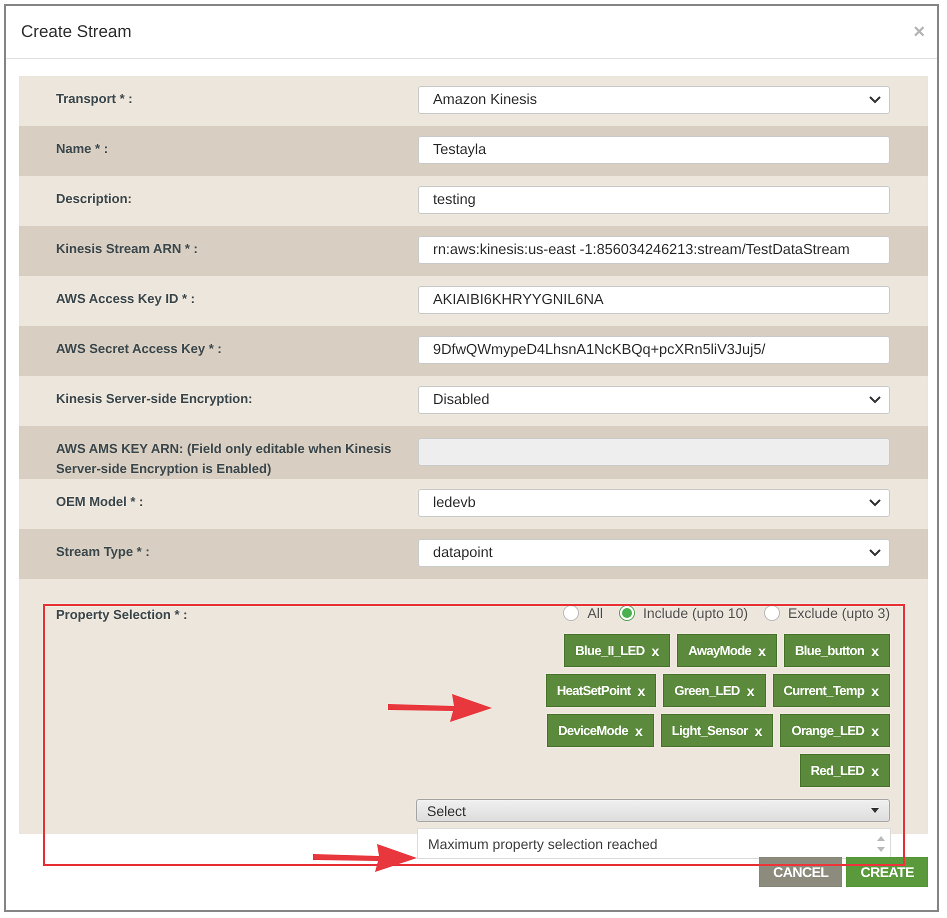  Describe the element at coordinates (103, 552) in the screenshot. I see `field-label: Stream Type * :` at that location.